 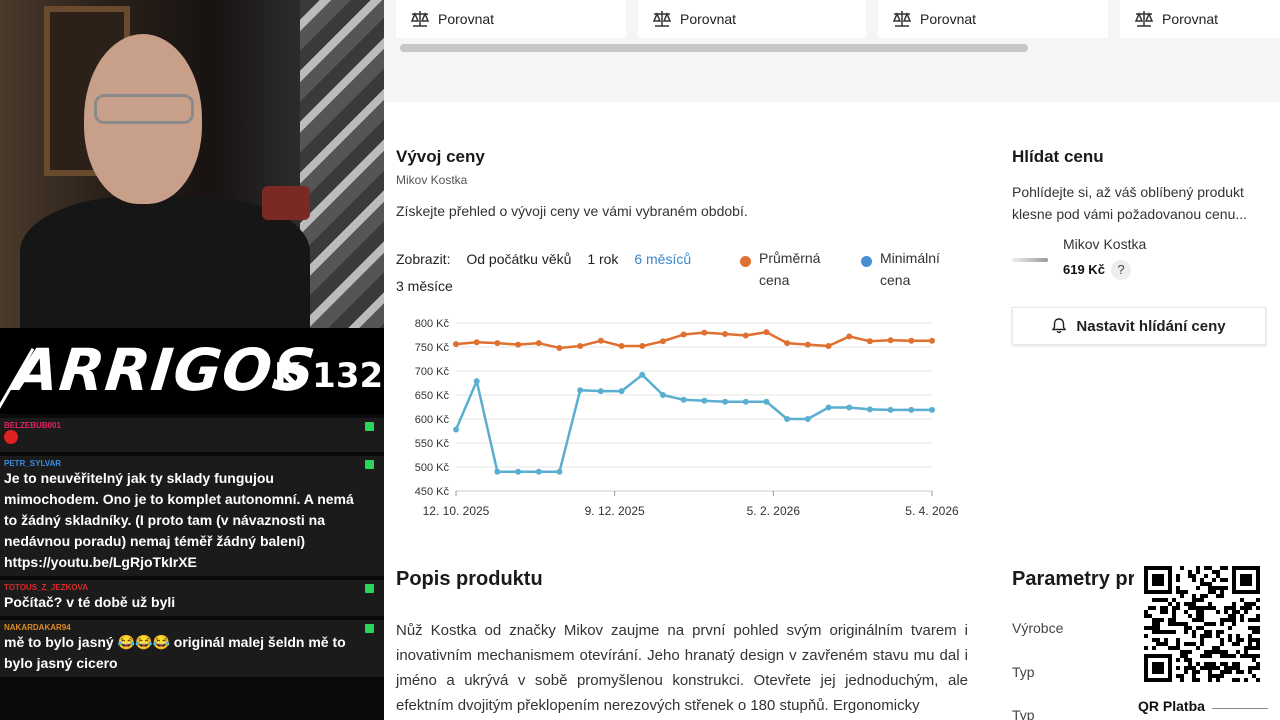 I want to click on legend-minimum: Minimální cena, so click(x=906, y=269).